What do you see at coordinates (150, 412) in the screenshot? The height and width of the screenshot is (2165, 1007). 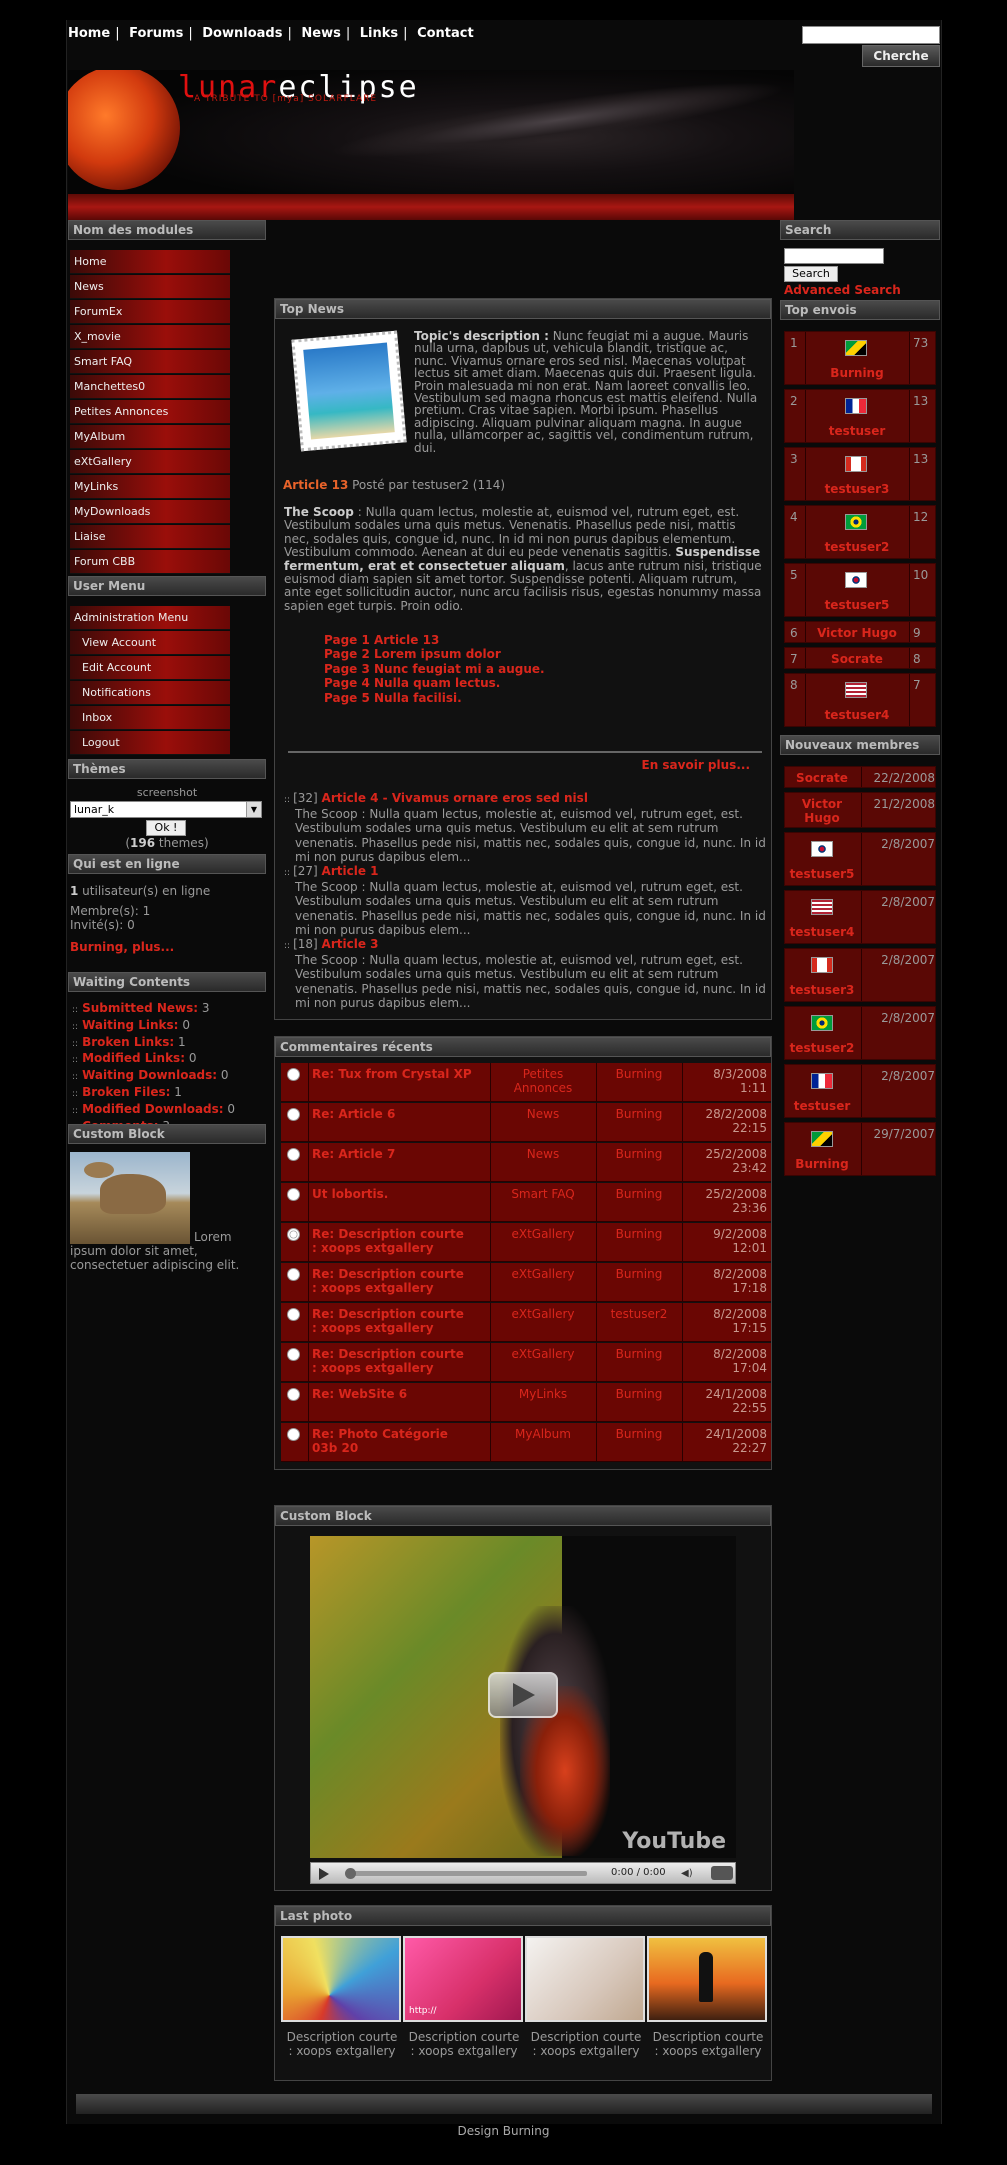 I see `module-item-petites-annonces: Petites Annonces` at bounding box center [150, 412].